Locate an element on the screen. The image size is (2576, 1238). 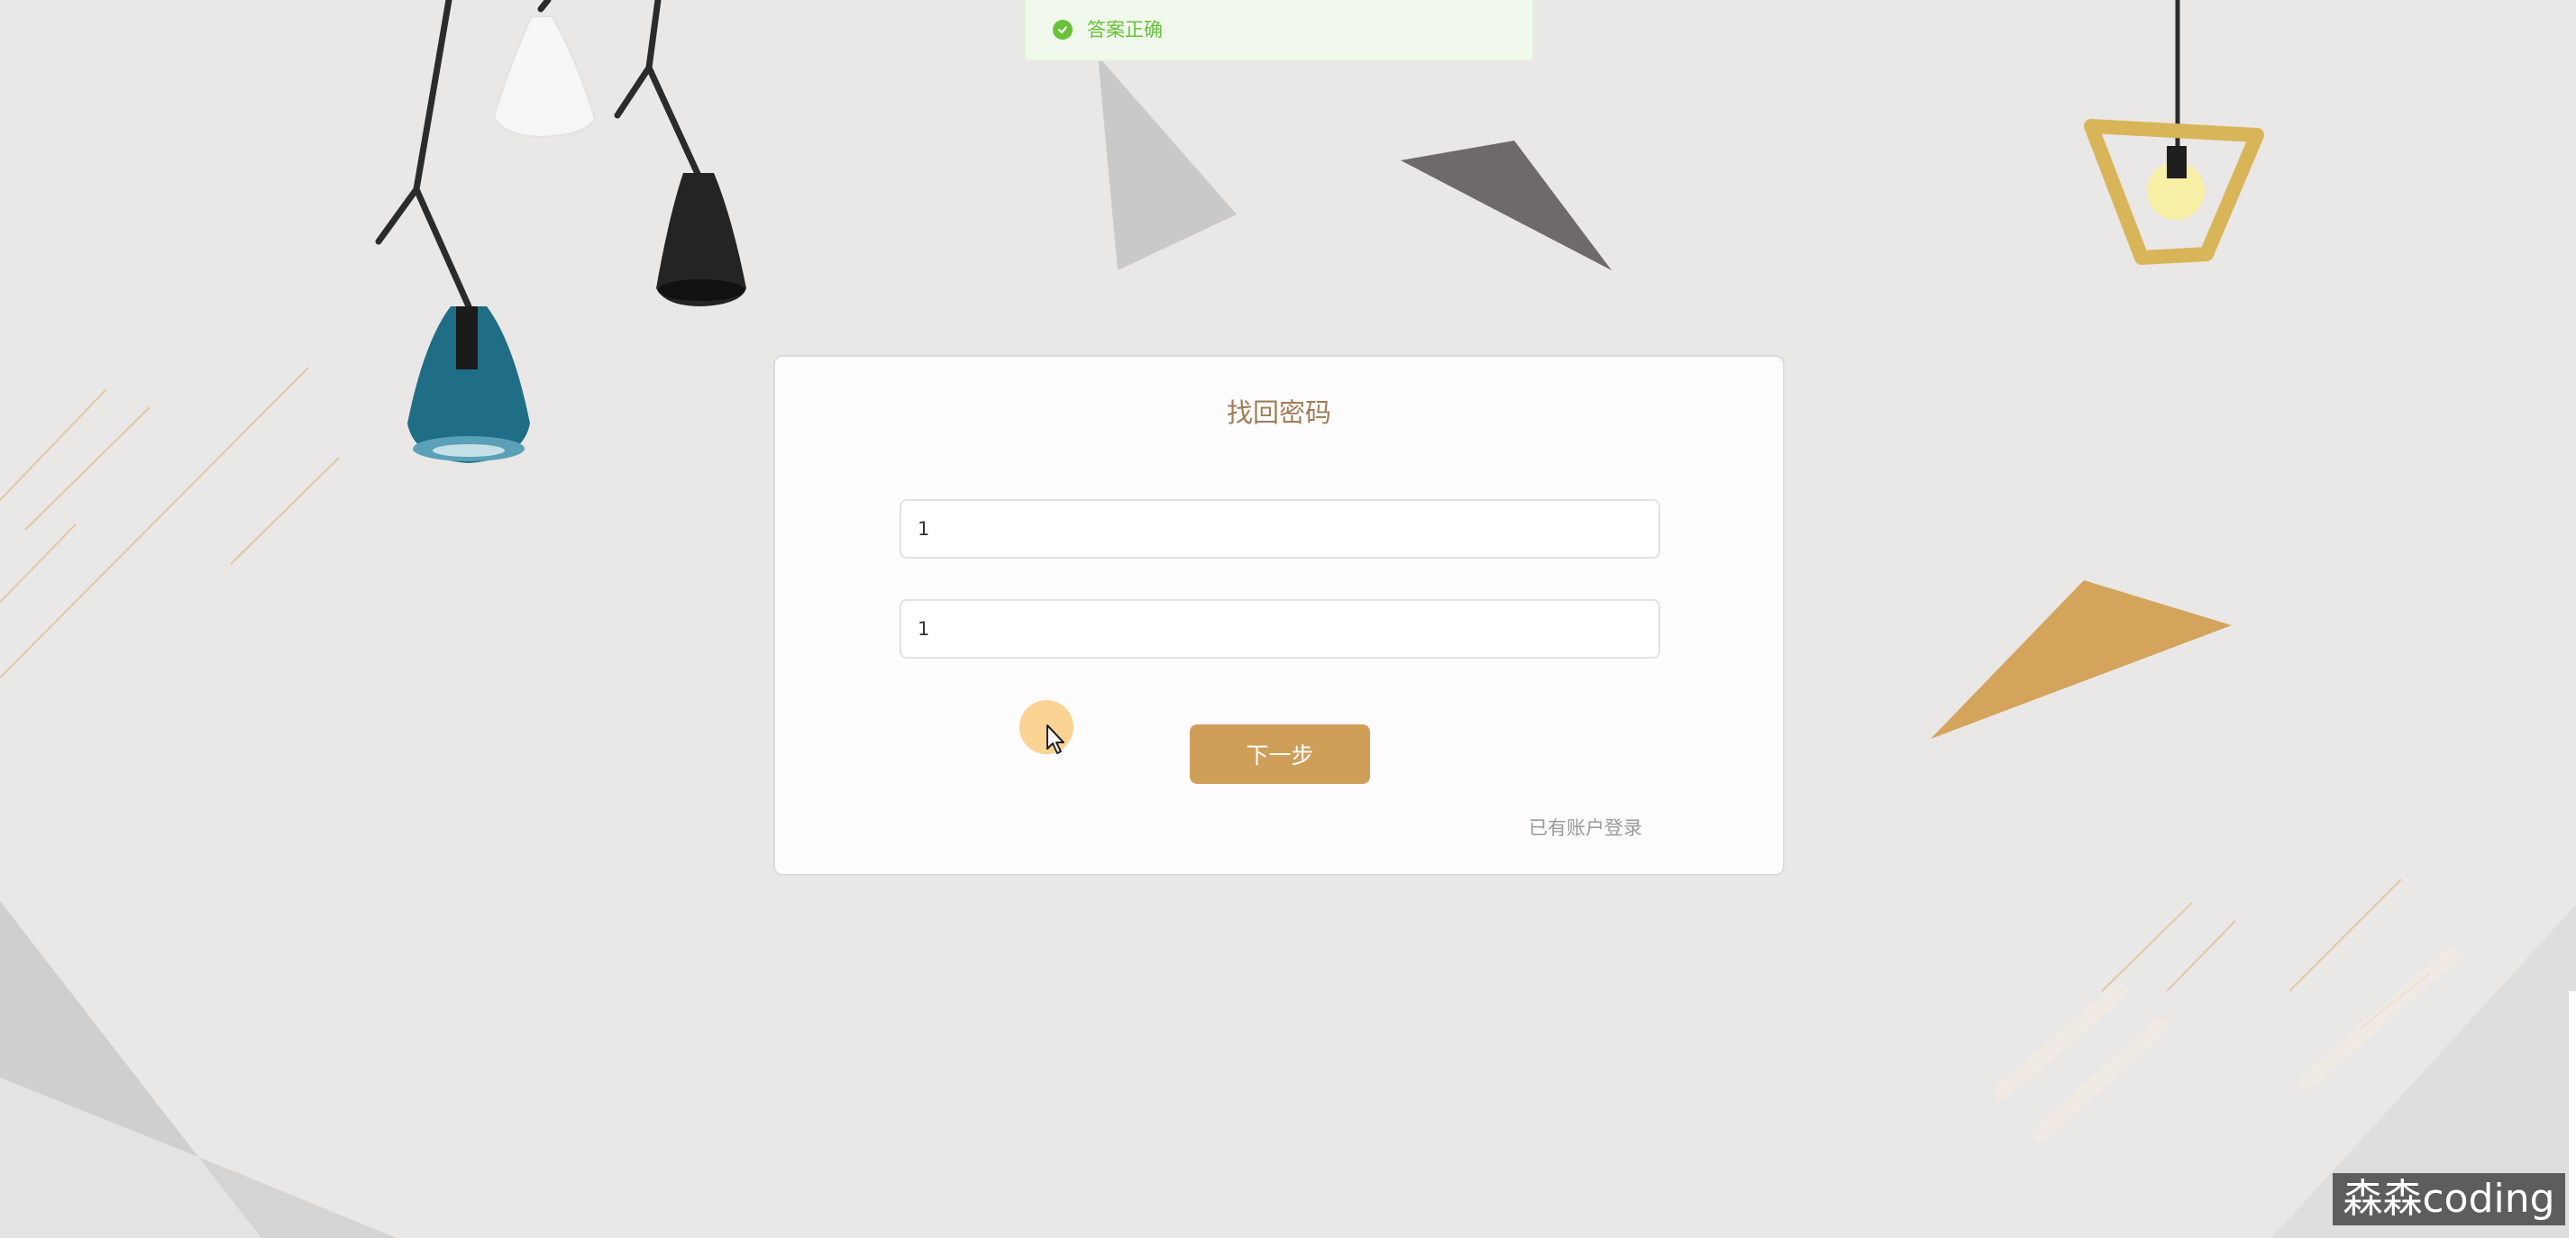
left-lines is located at coordinates (170, 522).